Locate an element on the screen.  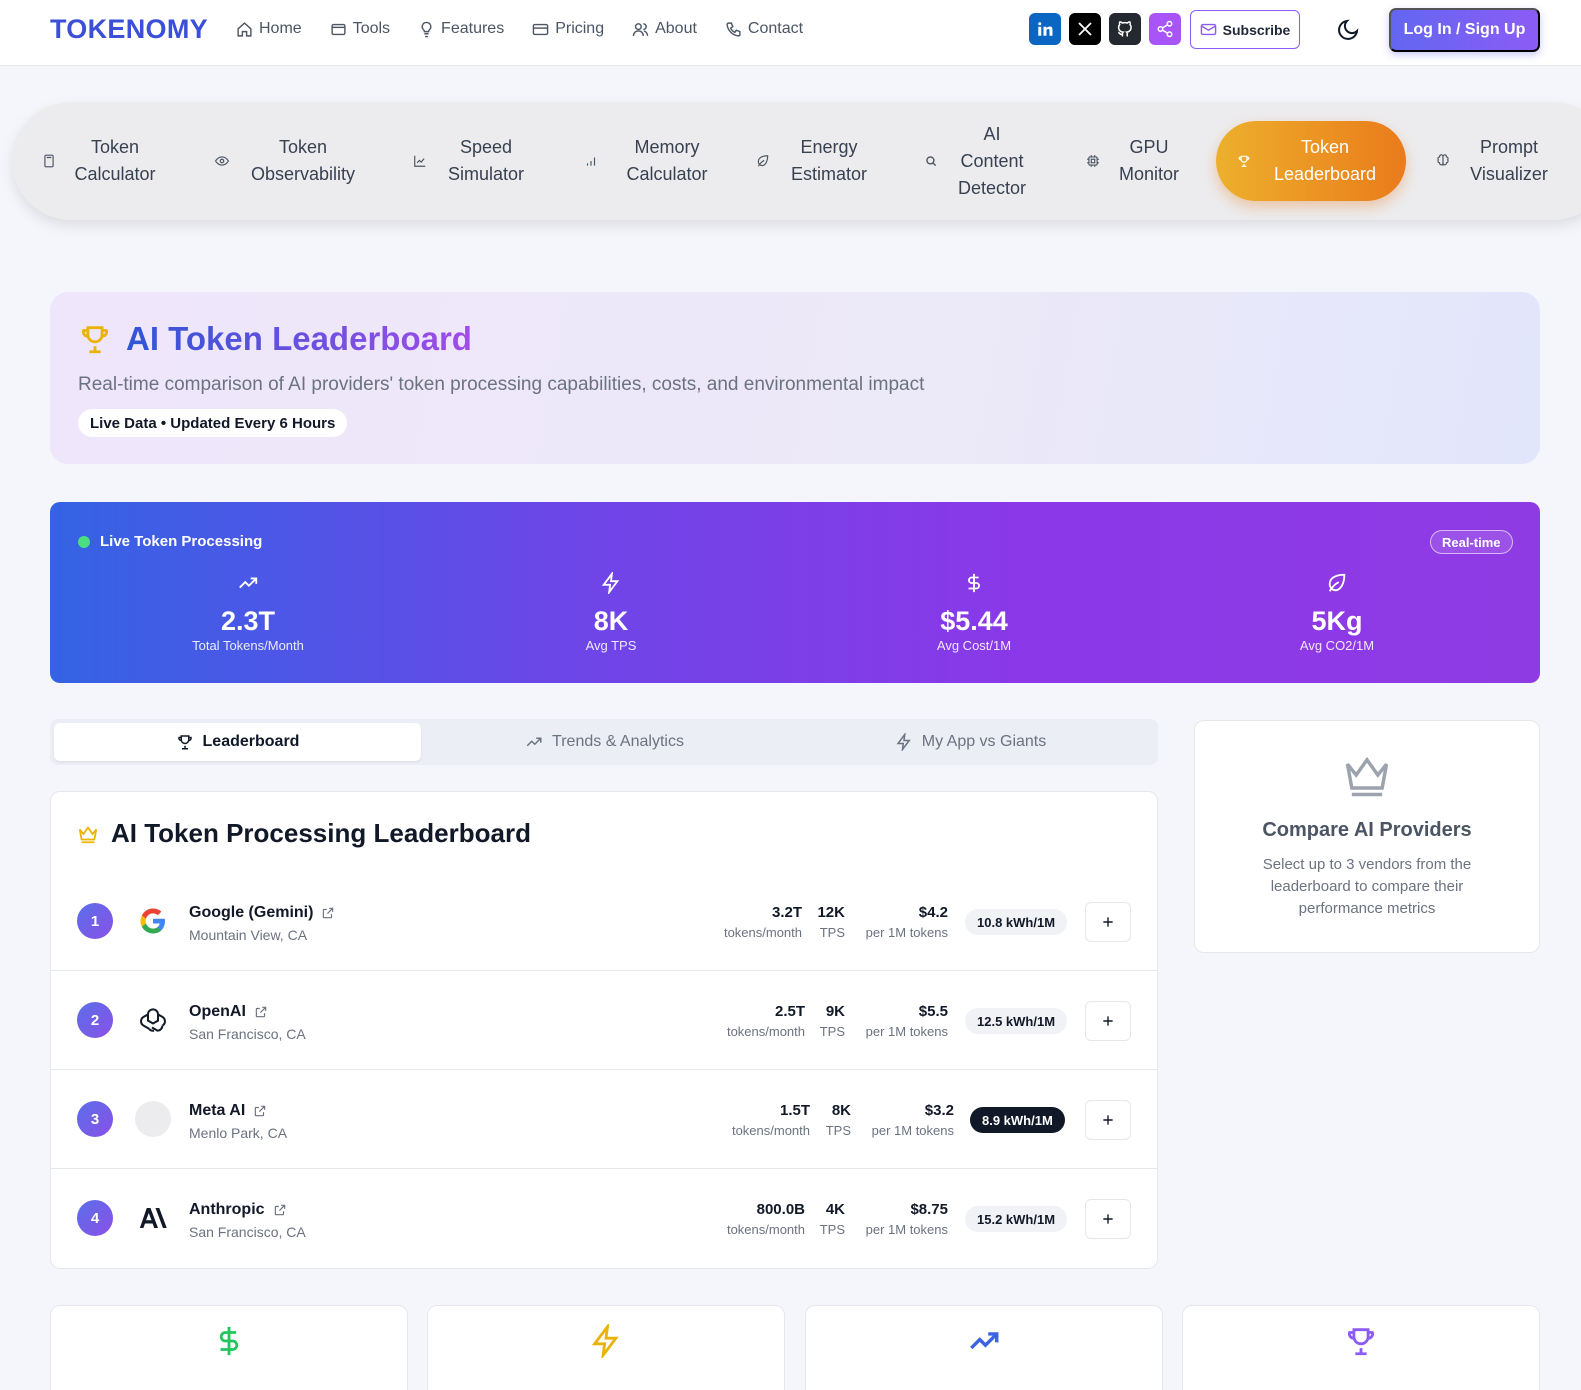
vendor-name: Google (Gemini) is located at coordinates (262, 913).